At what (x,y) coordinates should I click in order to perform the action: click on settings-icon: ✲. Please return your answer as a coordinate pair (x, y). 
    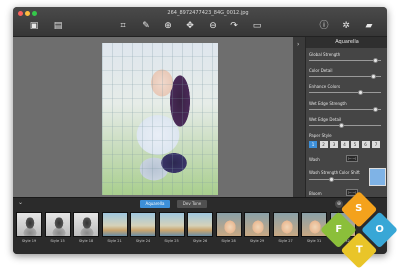
    Looking at the image, I should click on (346, 26).